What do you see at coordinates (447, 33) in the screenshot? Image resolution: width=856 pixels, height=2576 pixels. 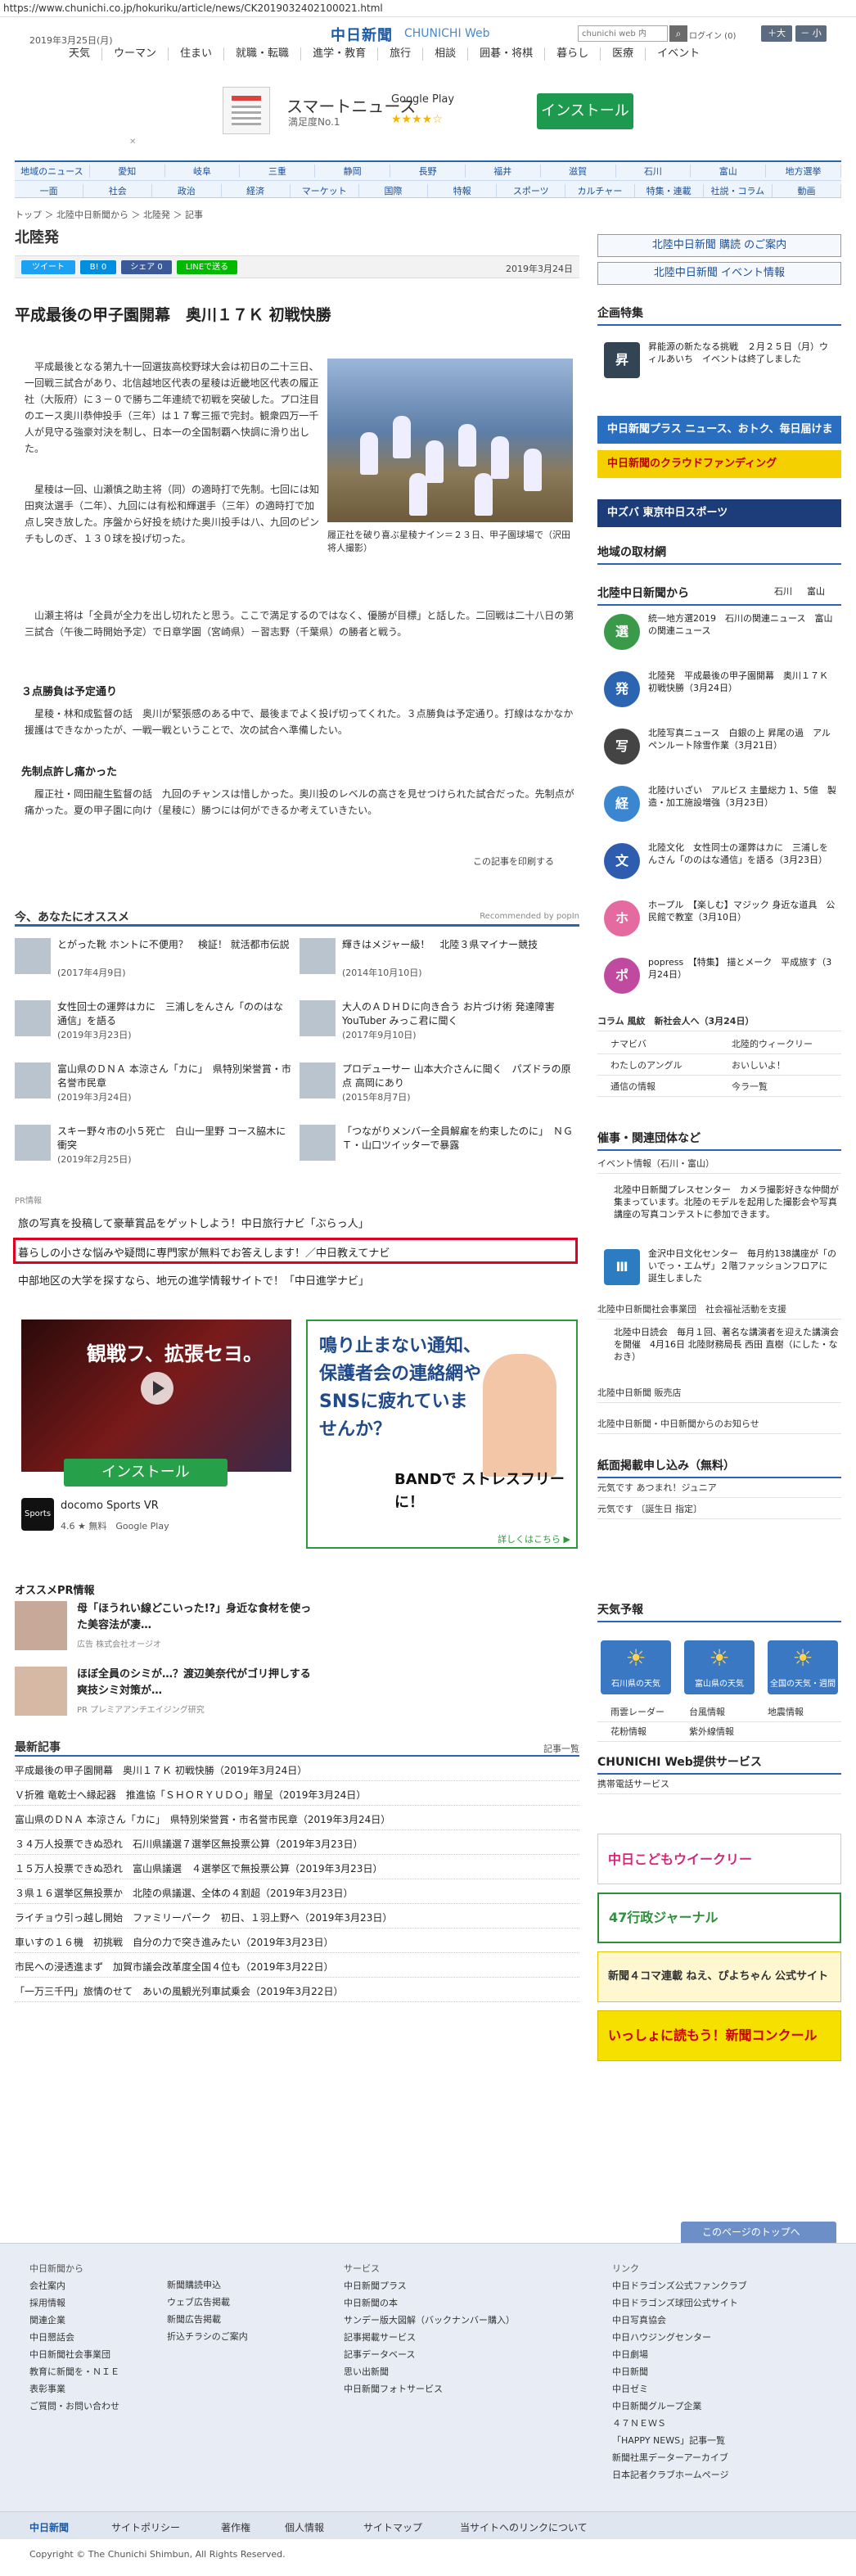 I see `site-logo-sub: CHUNICHI Web` at bounding box center [447, 33].